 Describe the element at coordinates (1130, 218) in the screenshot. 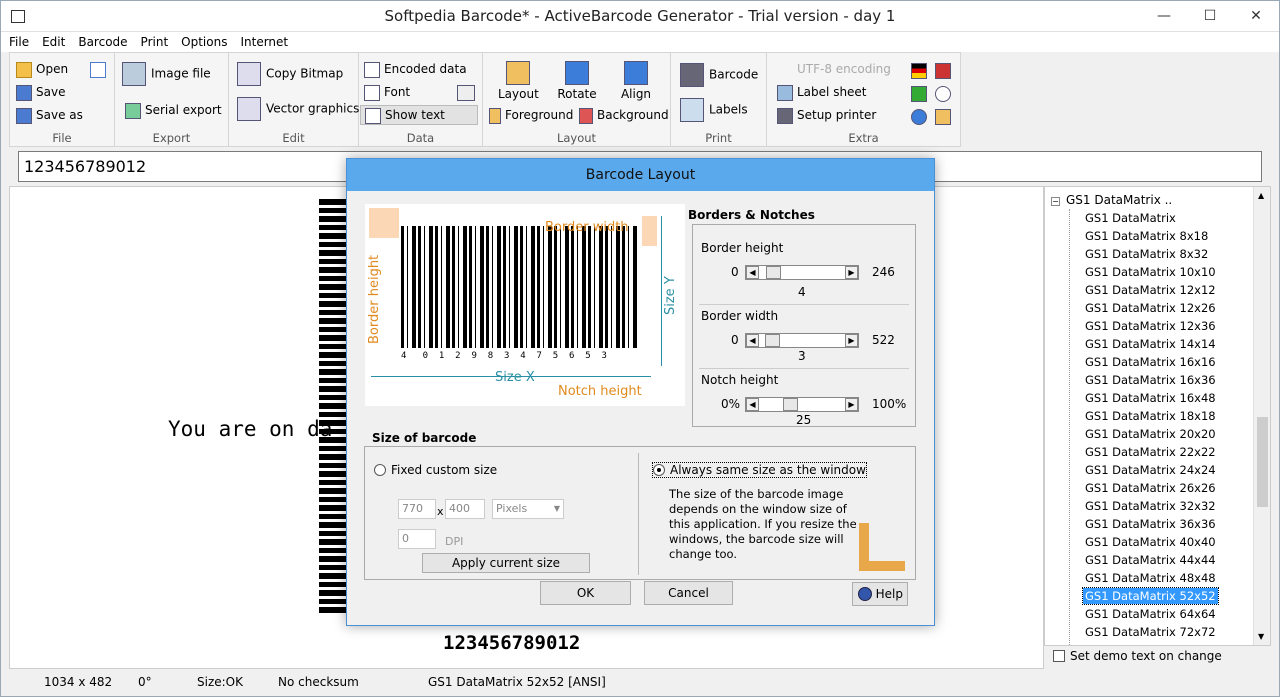

I see `tree-item: GS1 DataMatrix` at that location.